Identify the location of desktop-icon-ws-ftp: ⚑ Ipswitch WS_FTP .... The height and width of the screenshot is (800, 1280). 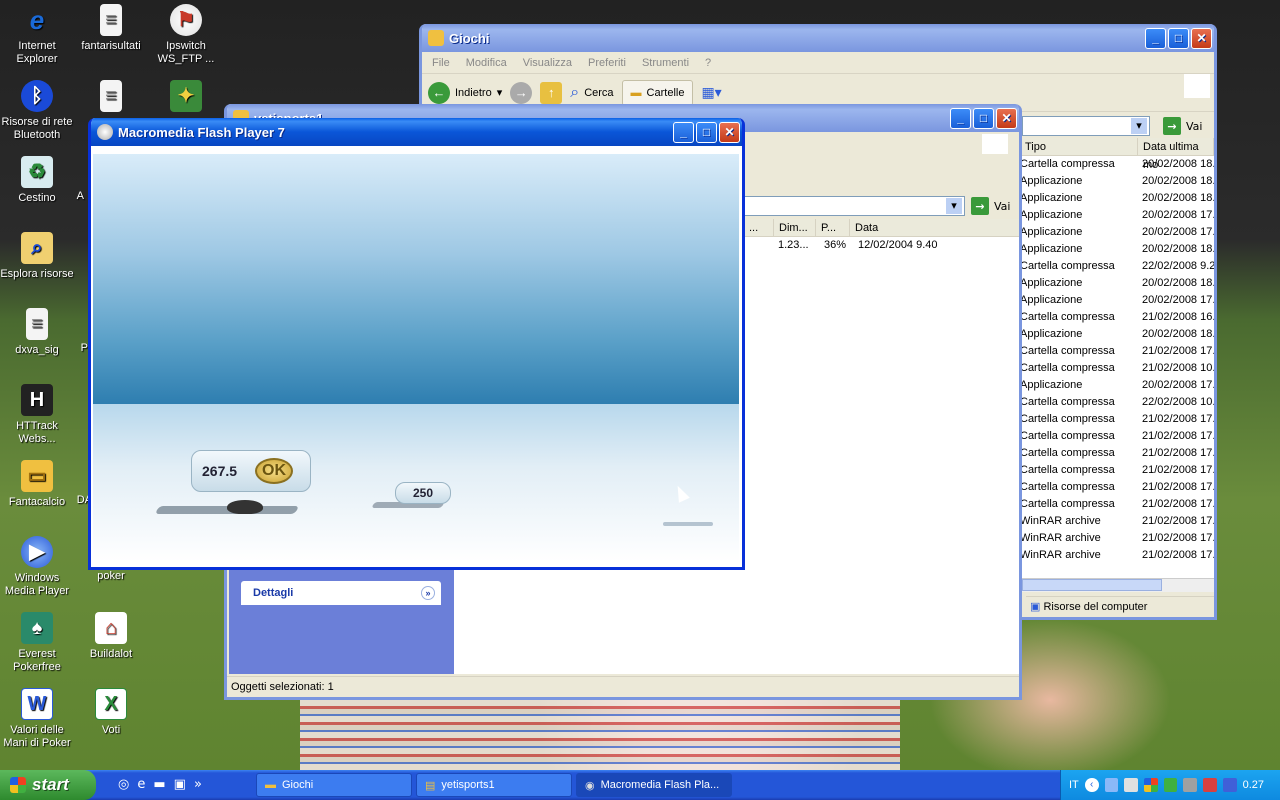
(186, 35).